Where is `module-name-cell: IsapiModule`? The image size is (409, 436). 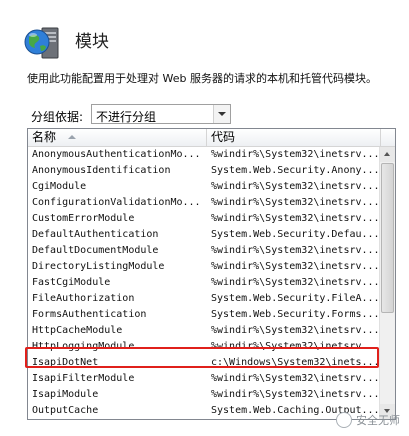
module-name-cell: IsapiModule is located at coordinates (65, 394).